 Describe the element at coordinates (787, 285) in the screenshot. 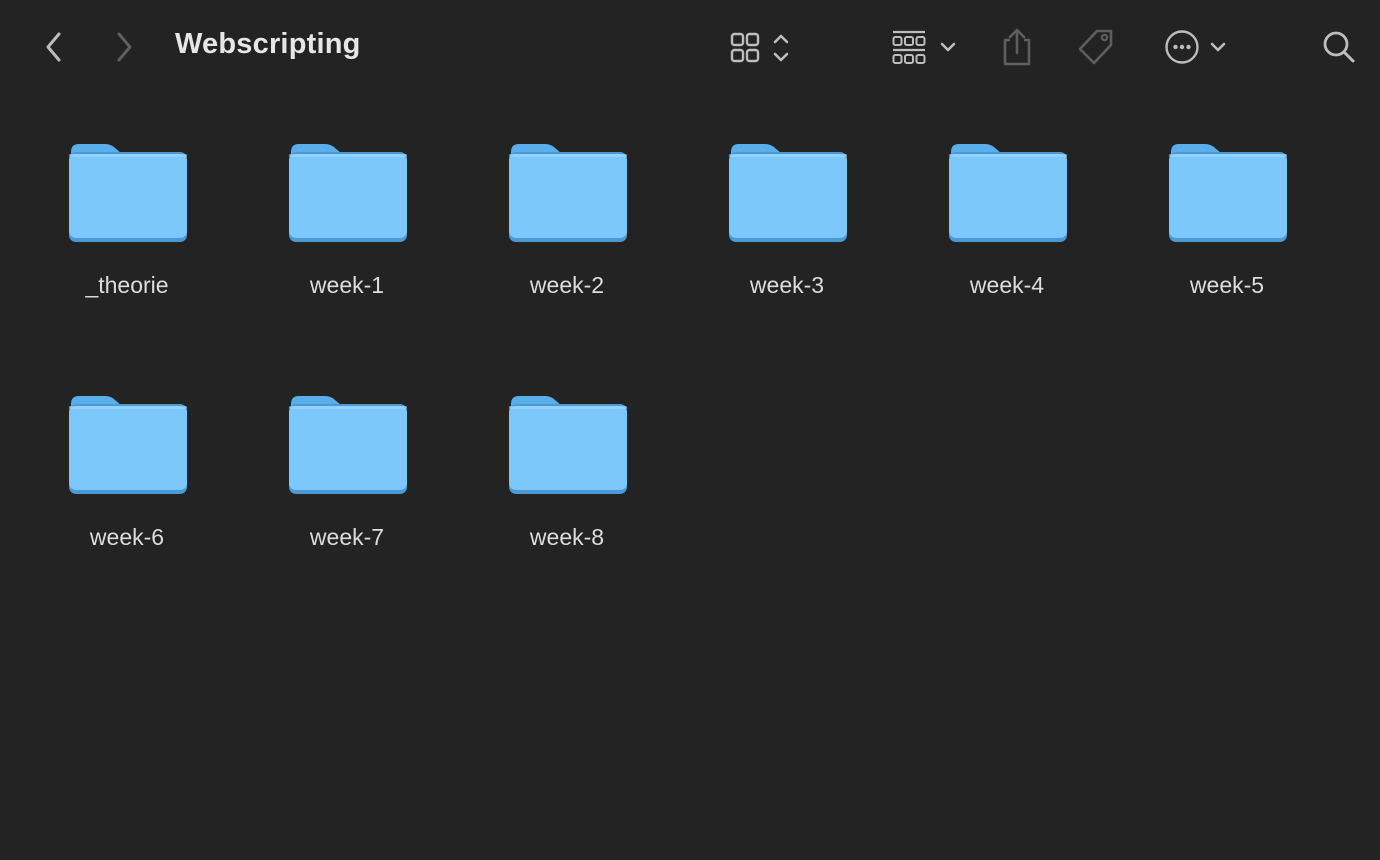

I see `folder-label: week-3` at that location.